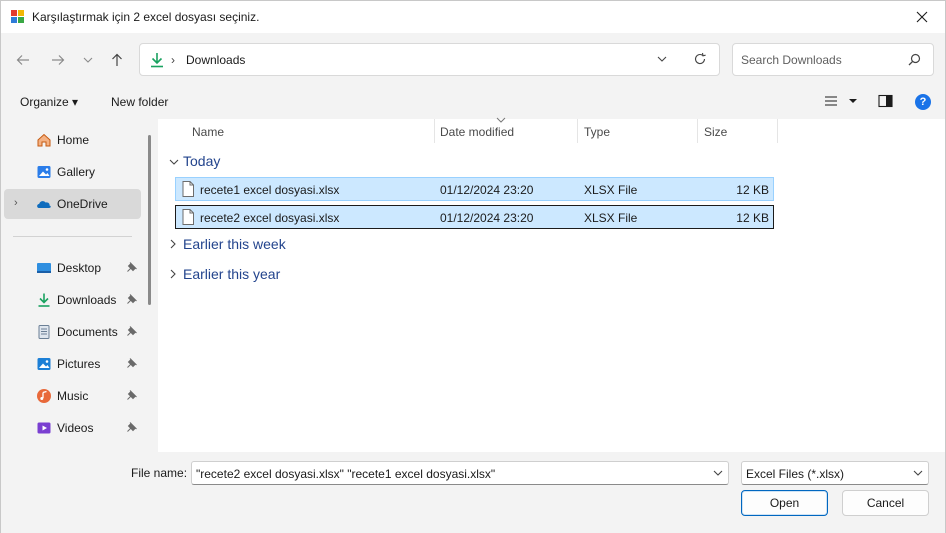 This screenshot has width=946, height=533. Describe the element at coordinates (149, 220) in the screenshot. I see `scrollbar-thumb` at that location.